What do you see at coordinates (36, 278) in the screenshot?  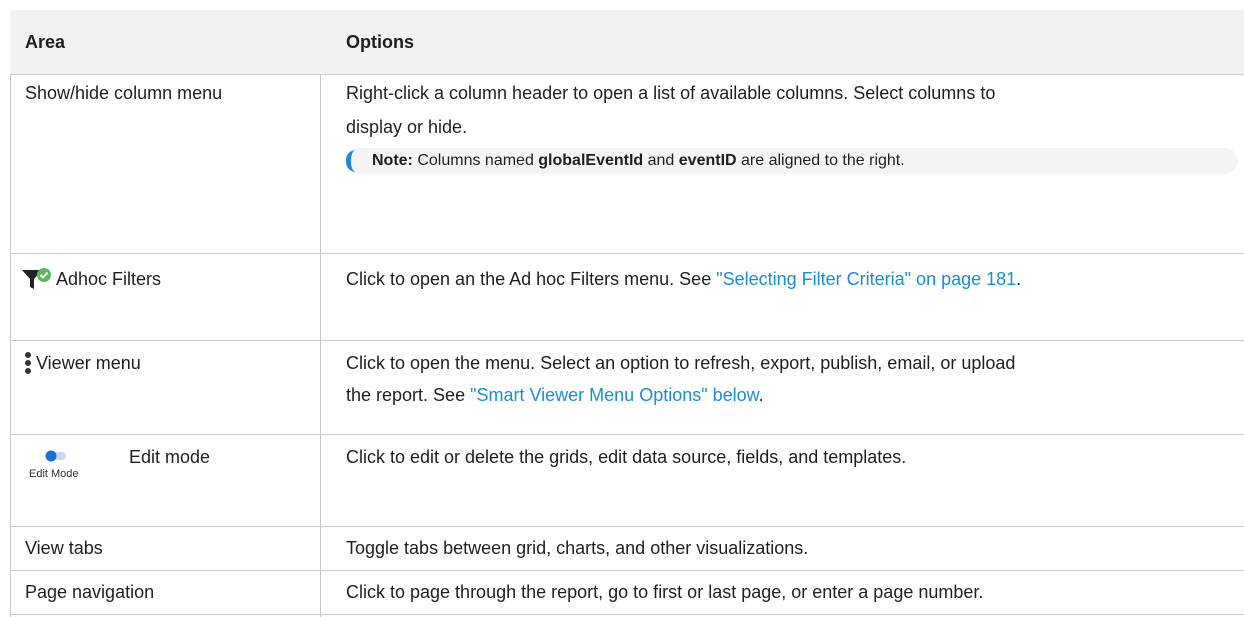 I see `funnel-check-icon` at bounding box center [36, 278].